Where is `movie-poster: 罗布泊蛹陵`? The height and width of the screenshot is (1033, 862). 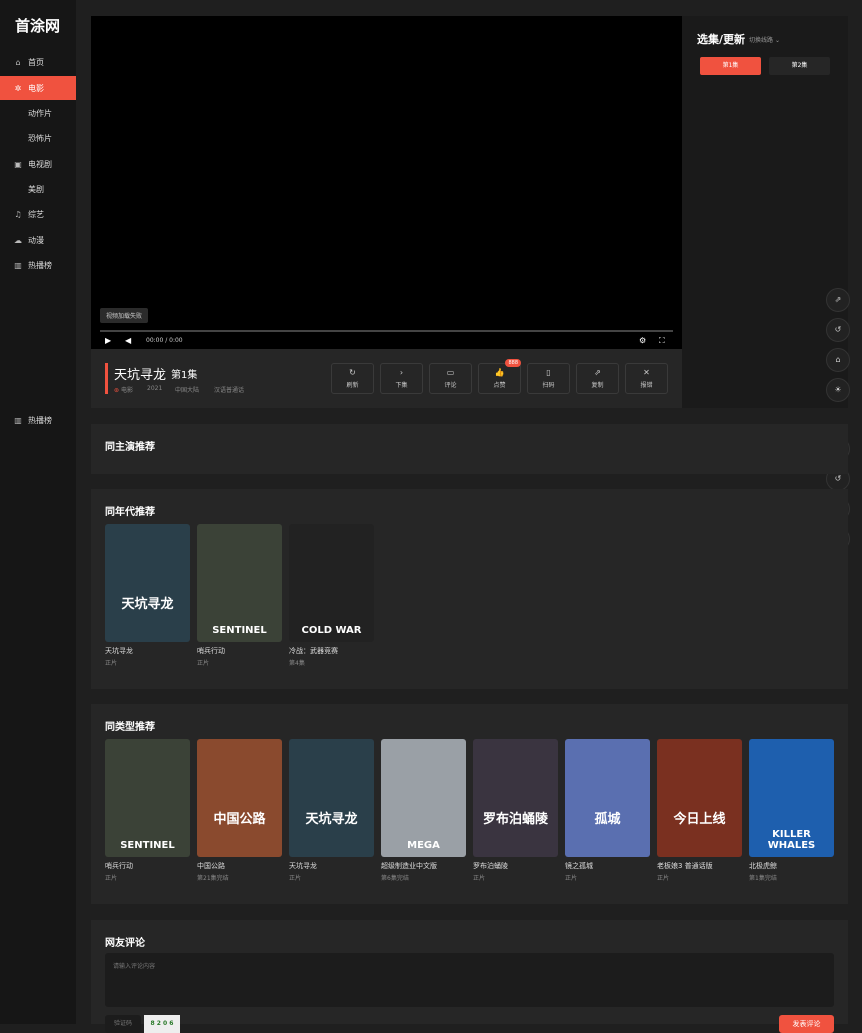
movie-poster: 罗布泊蛹陵 is located at coordinates (515, 798).